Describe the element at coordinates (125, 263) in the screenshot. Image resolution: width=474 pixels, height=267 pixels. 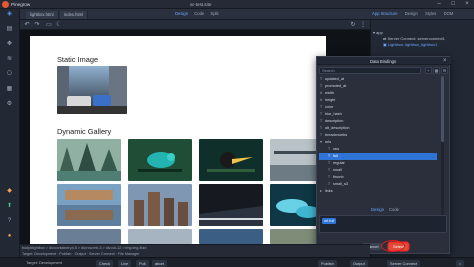
I see `status-live: Live` at that location.